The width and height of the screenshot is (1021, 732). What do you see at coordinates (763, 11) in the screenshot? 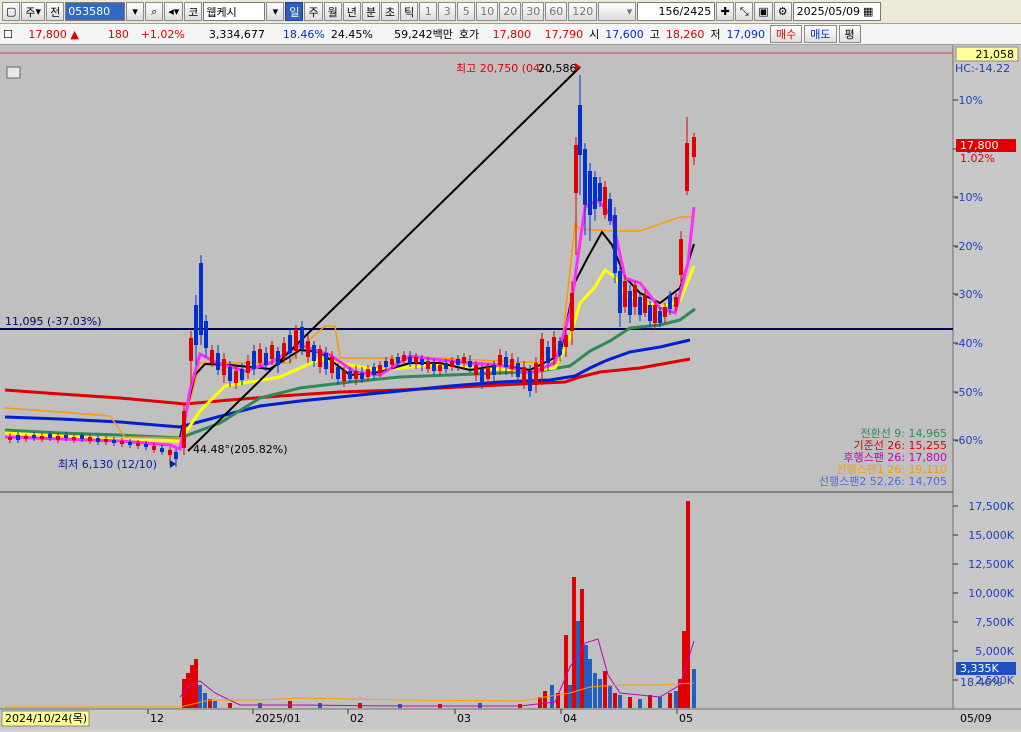
I see `save-icon: ▣` at bounding box center [763, 11].